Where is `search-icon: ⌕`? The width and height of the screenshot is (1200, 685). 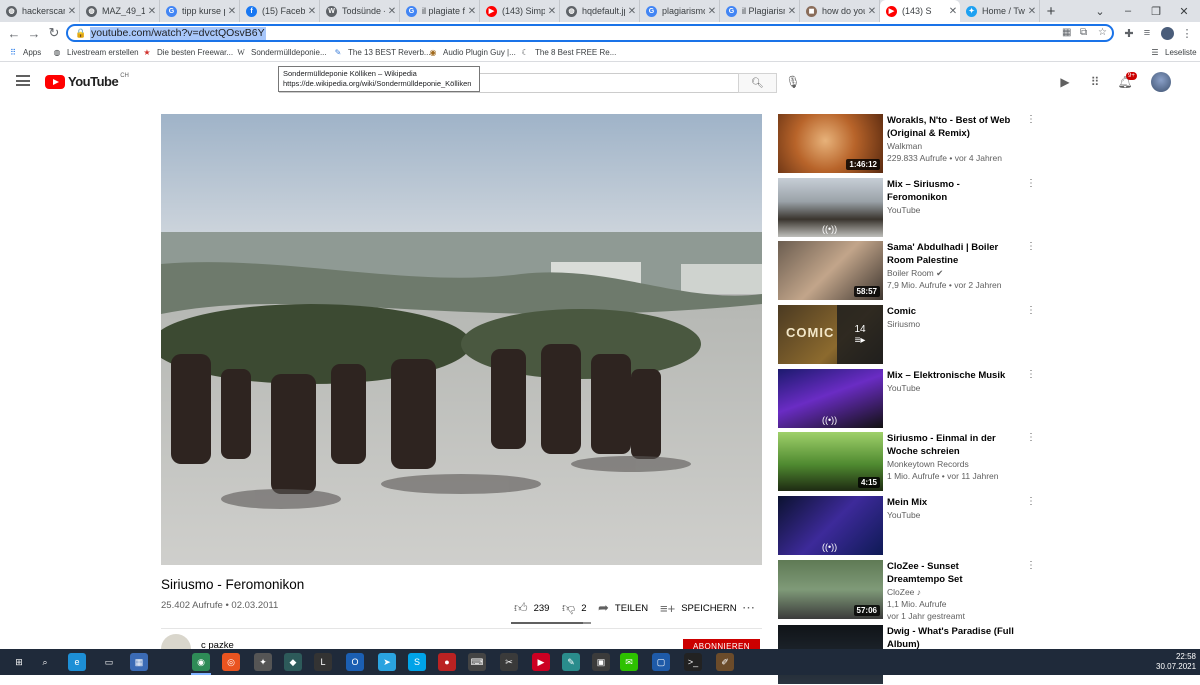 search-icon: ⌕ is located at coordinates (45, 662).